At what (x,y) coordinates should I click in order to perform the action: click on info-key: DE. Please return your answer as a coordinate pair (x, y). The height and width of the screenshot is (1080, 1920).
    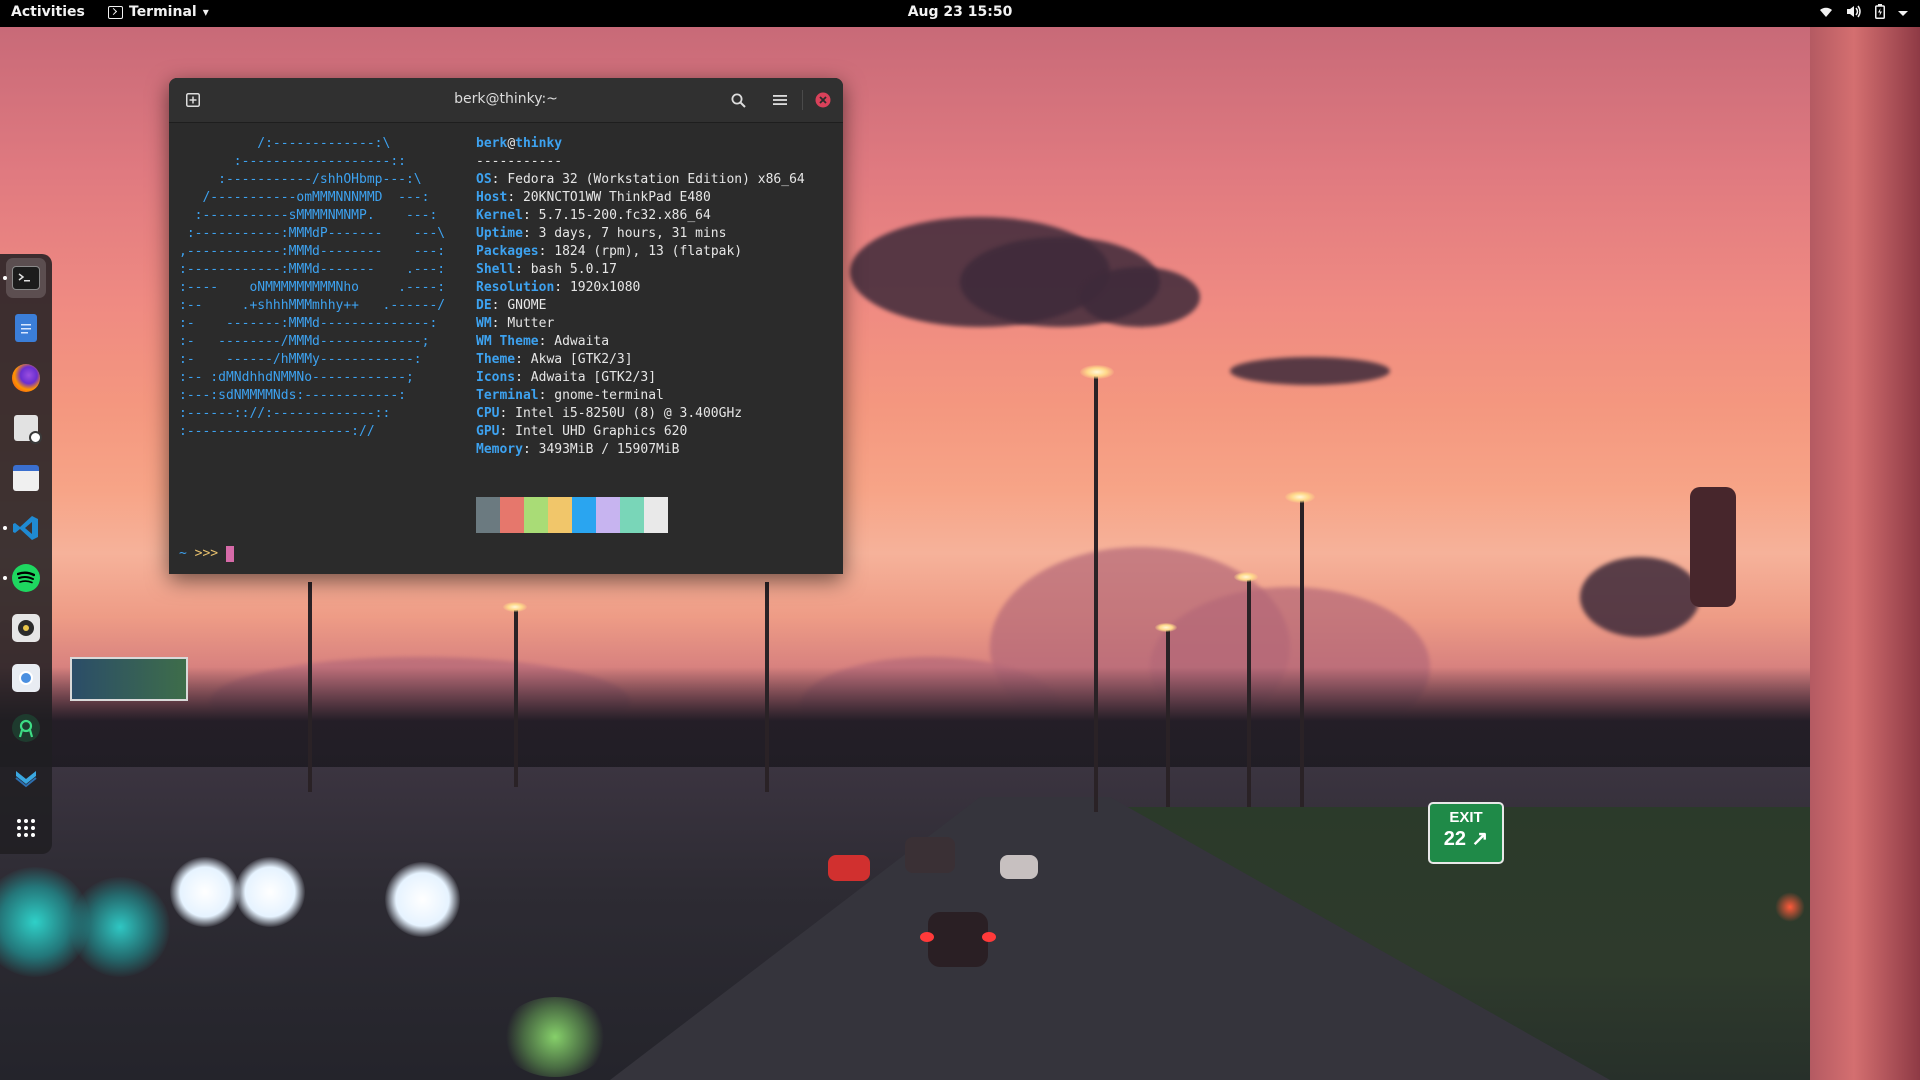
    Looking at the image, I should click on (484, 305).